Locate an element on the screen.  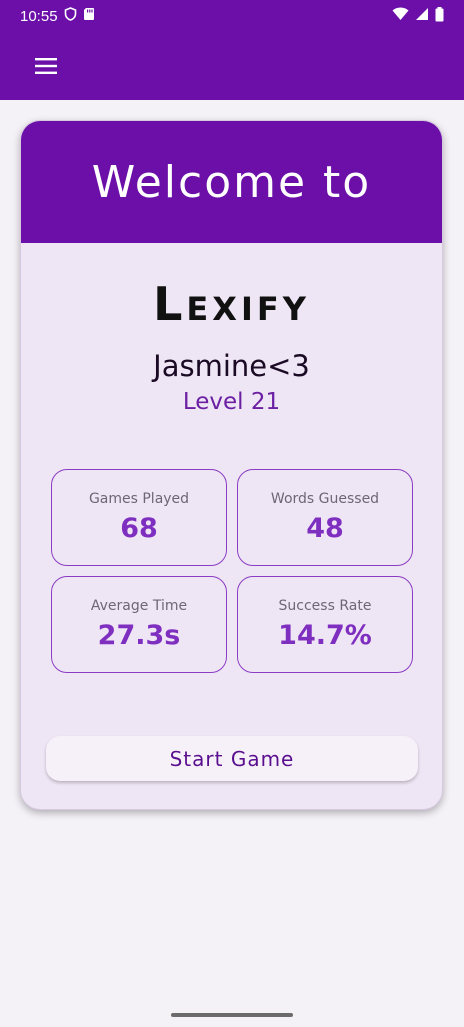
status-right is located at coordinates (418, 16).